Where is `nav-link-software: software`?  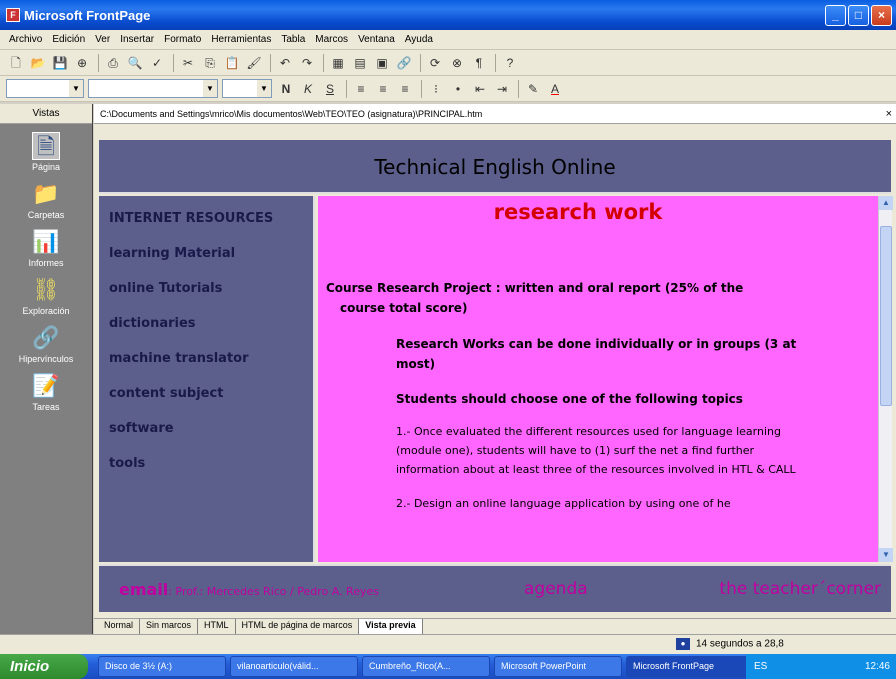 nav-link-software: software is located at coordinates (206, 428).